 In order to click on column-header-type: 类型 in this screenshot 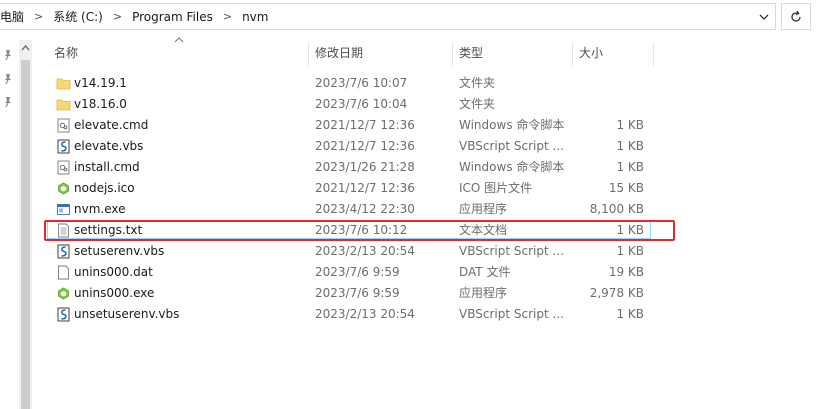, I will do `click(471, 53)`.